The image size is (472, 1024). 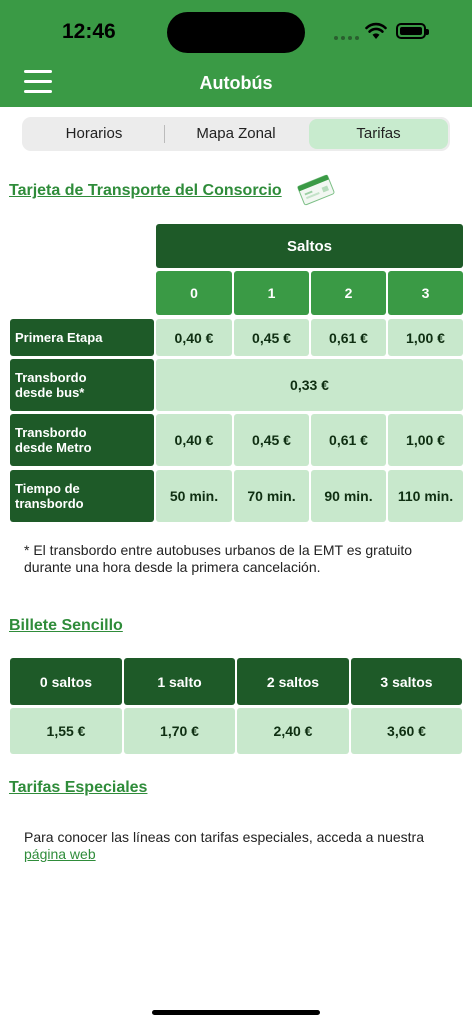 I want to click on row-label-transbordo-metro: Transbordo desde Metro, so click(x=82, y=440).